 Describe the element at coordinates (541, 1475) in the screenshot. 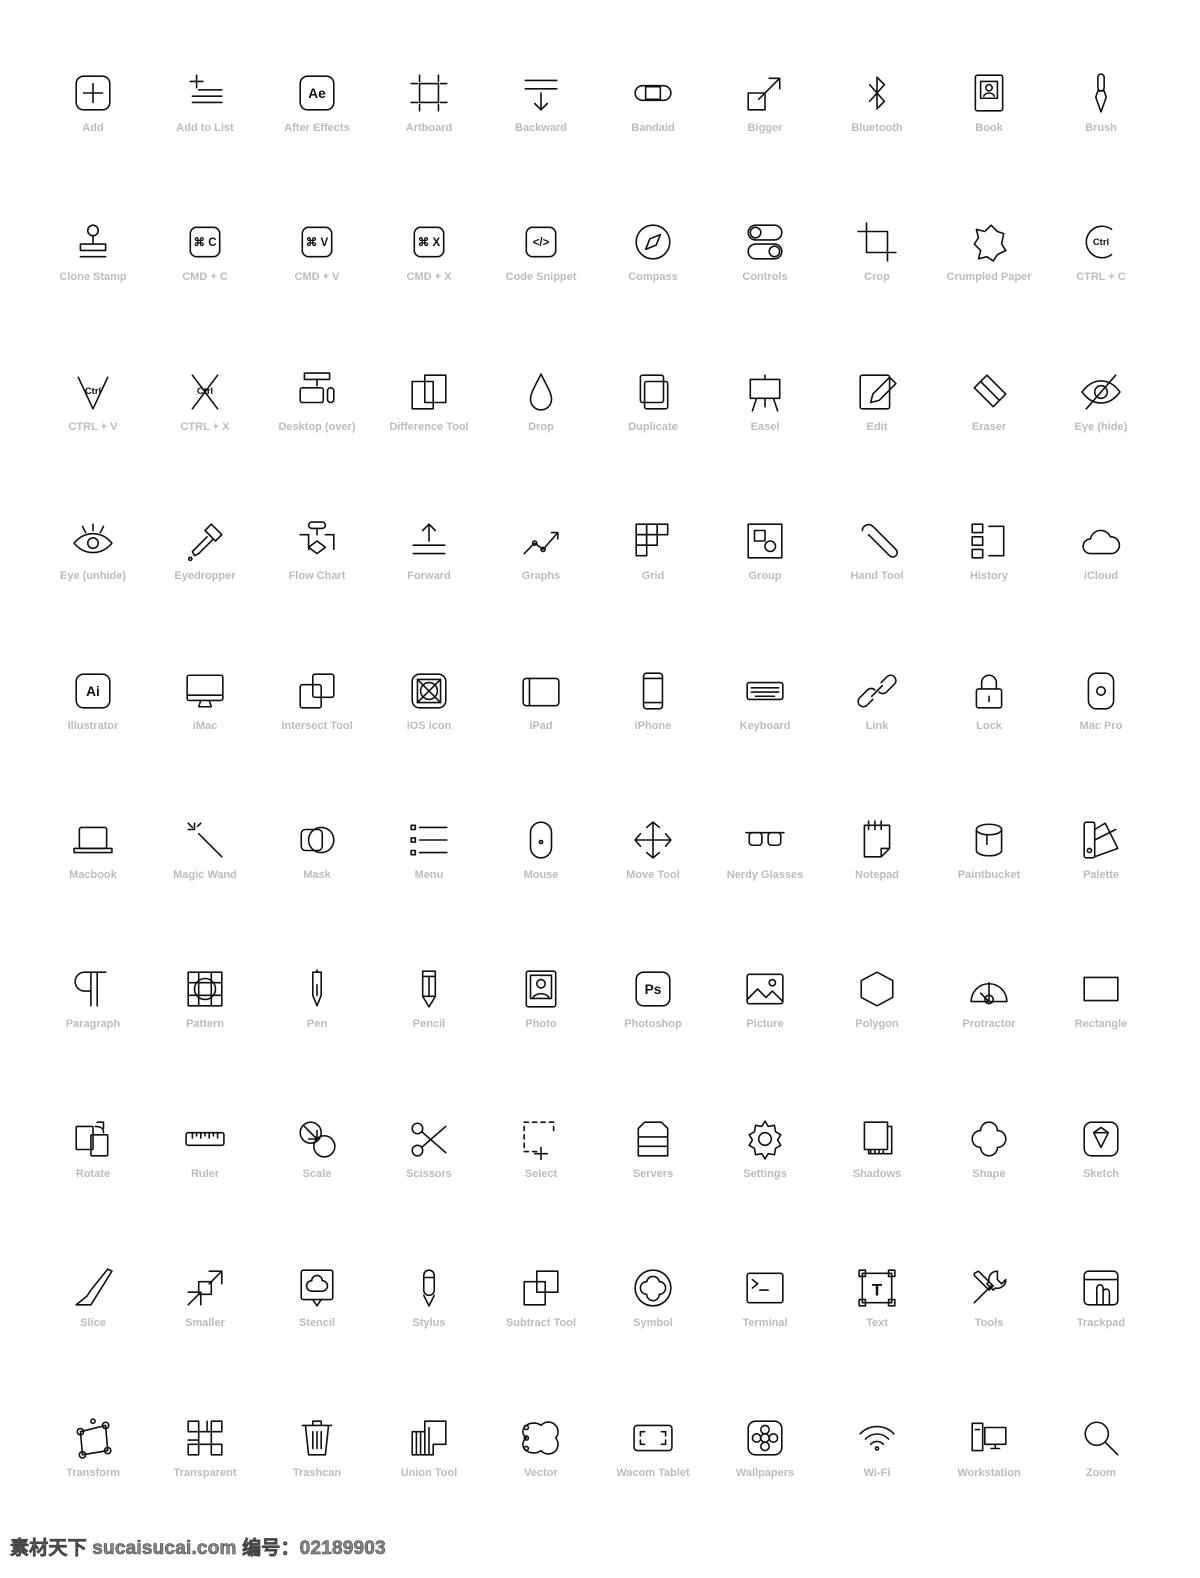

I see `icon-tile-vector: Vector` at that location.